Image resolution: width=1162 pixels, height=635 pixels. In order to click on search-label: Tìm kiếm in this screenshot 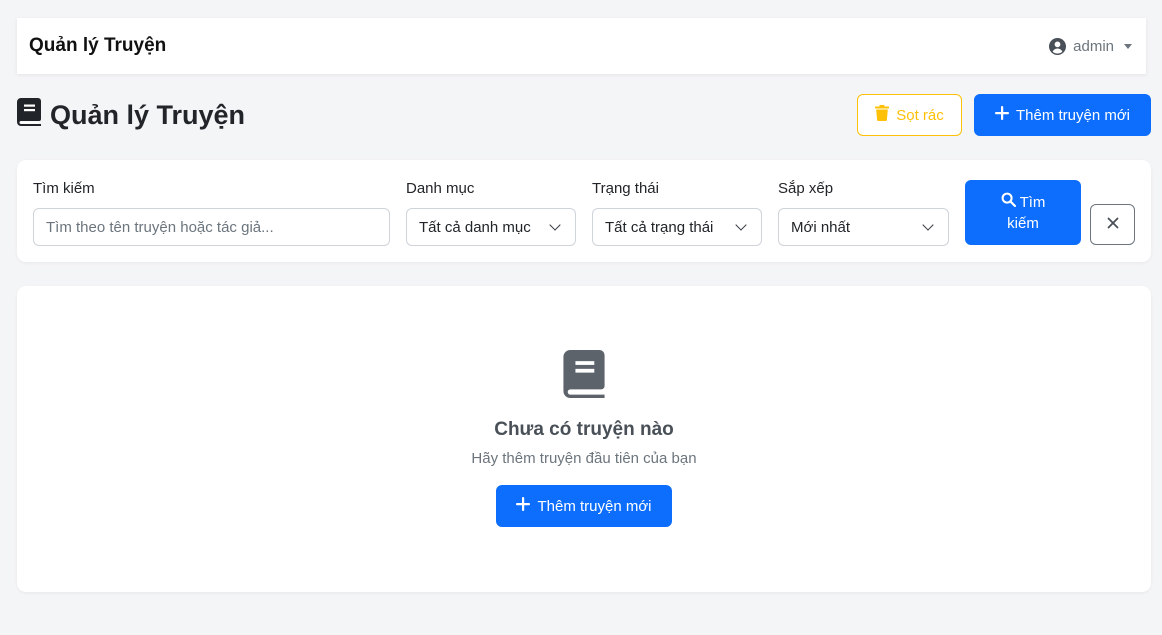, I will do `click(64, 188)`.